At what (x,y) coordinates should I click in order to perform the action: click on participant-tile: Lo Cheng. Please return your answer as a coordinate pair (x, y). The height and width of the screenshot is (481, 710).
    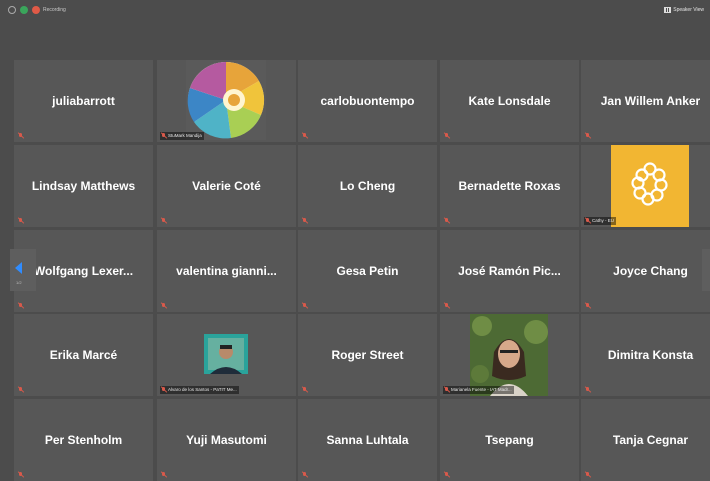
    Looking at the image, I should click on (367, 186).